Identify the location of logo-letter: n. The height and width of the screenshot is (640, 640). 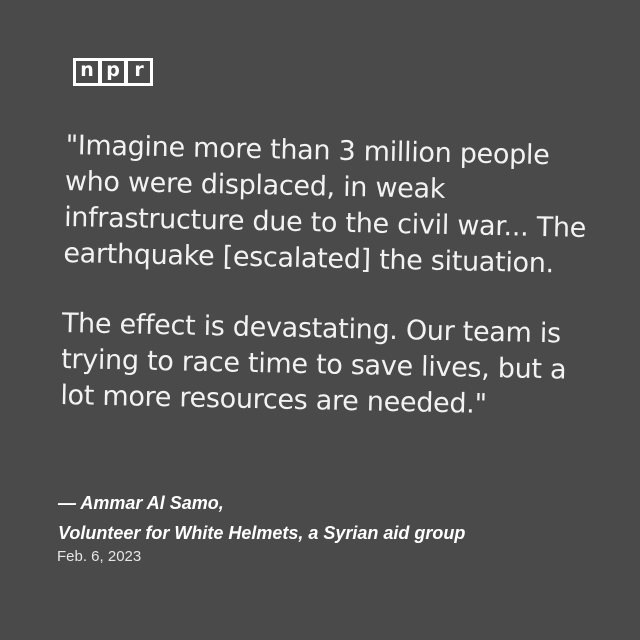
(87, 72).